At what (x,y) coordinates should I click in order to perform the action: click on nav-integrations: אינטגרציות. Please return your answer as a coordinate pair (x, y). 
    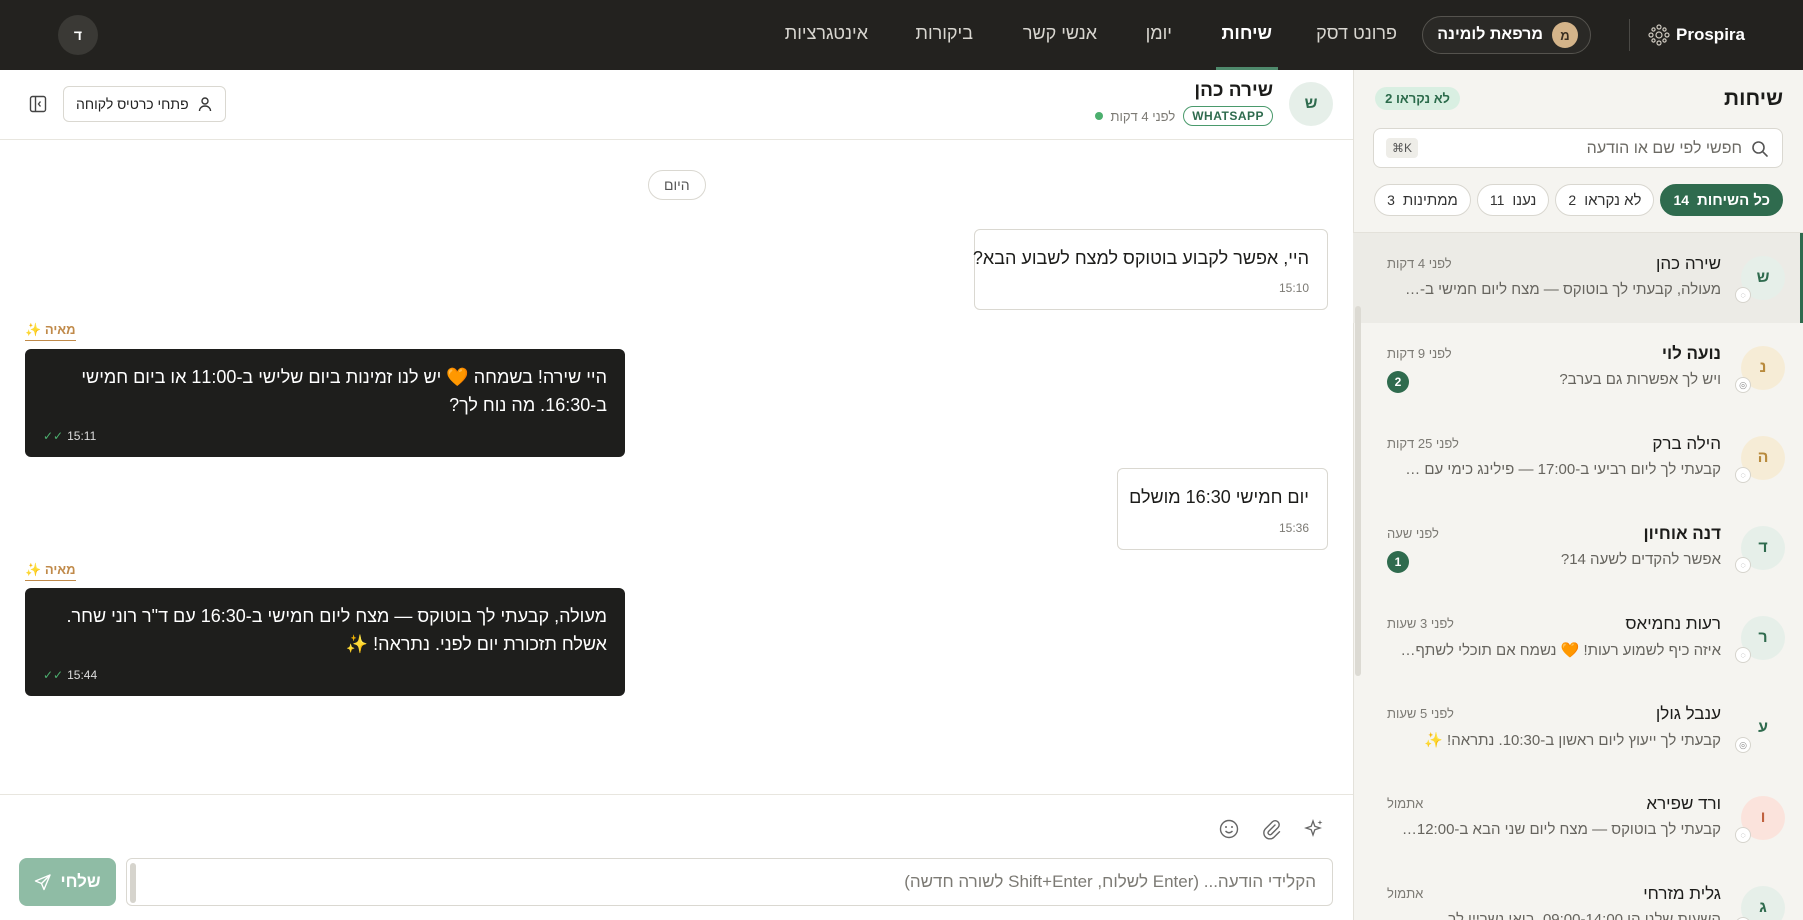
    Looking at the image, I should click on (826, 33).